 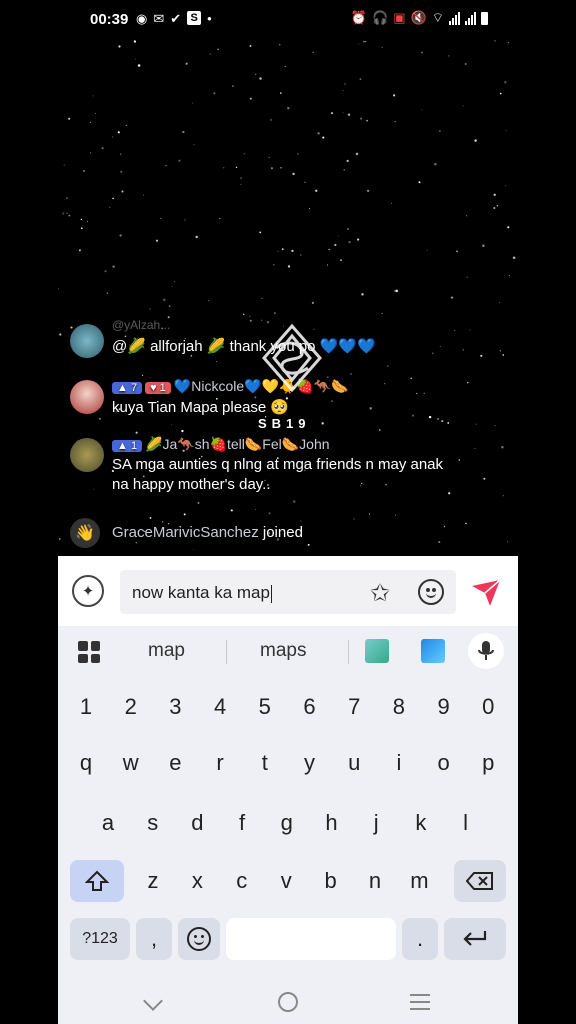 I want to click on chat-header: ▲ 1 🌽Ja🦘sh🍓tell🌭Fel🌭John, so click(x=221, y=444).